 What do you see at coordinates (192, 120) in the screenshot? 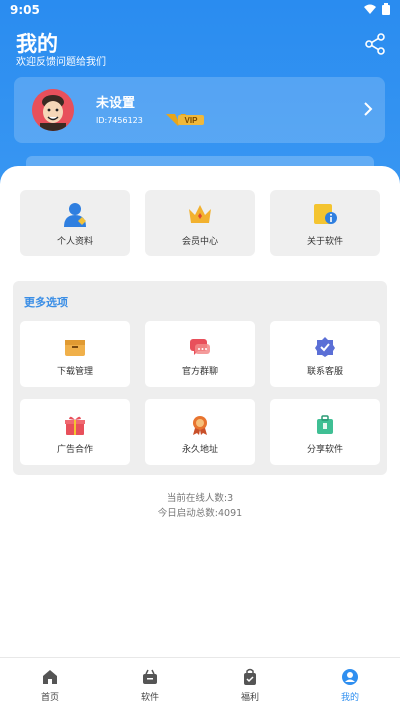
I see `vip-badge-text: VIP` at bounding box center [192, 120].